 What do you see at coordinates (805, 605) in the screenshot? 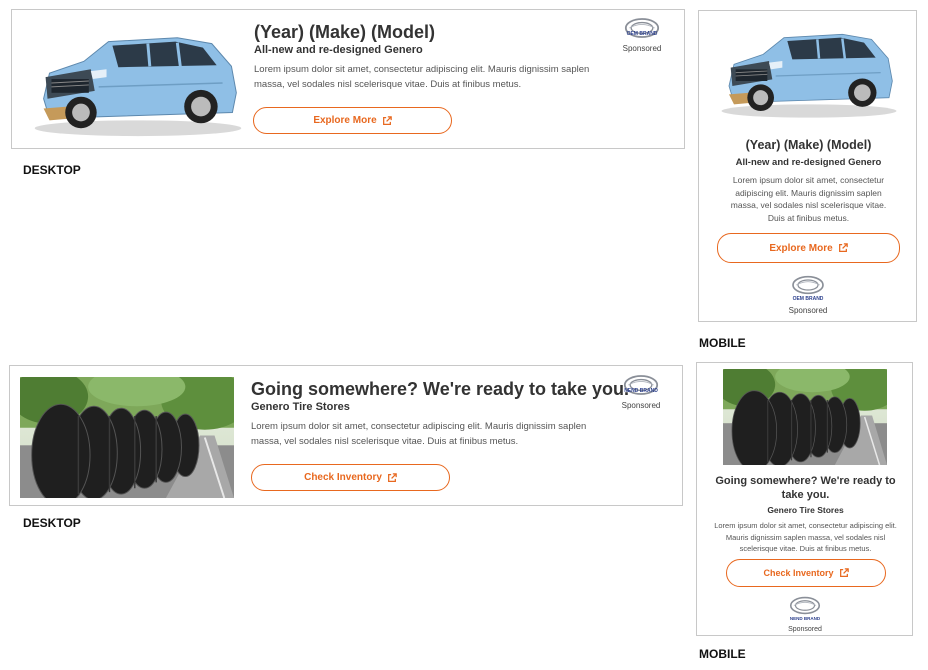
I see `nend-brand-logo-icon` at bounding box center [805, 605].